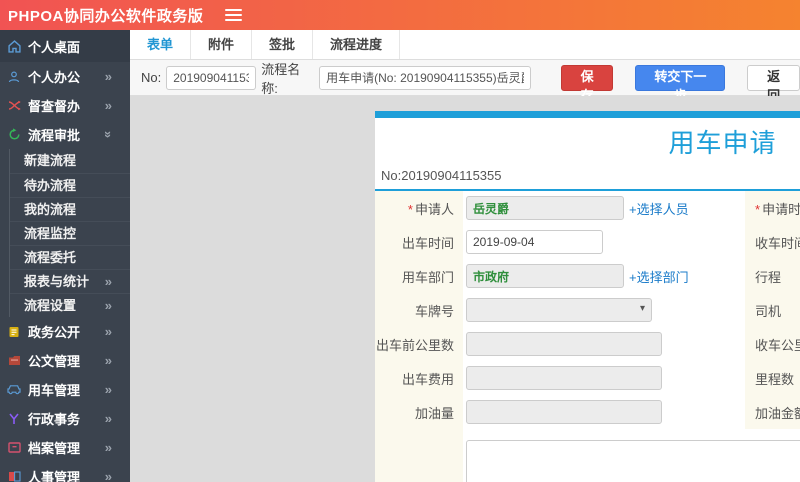 Image resolution: width=800 pixels, height=482 pixels. I want to click on archive-icon, so click(14, 447).